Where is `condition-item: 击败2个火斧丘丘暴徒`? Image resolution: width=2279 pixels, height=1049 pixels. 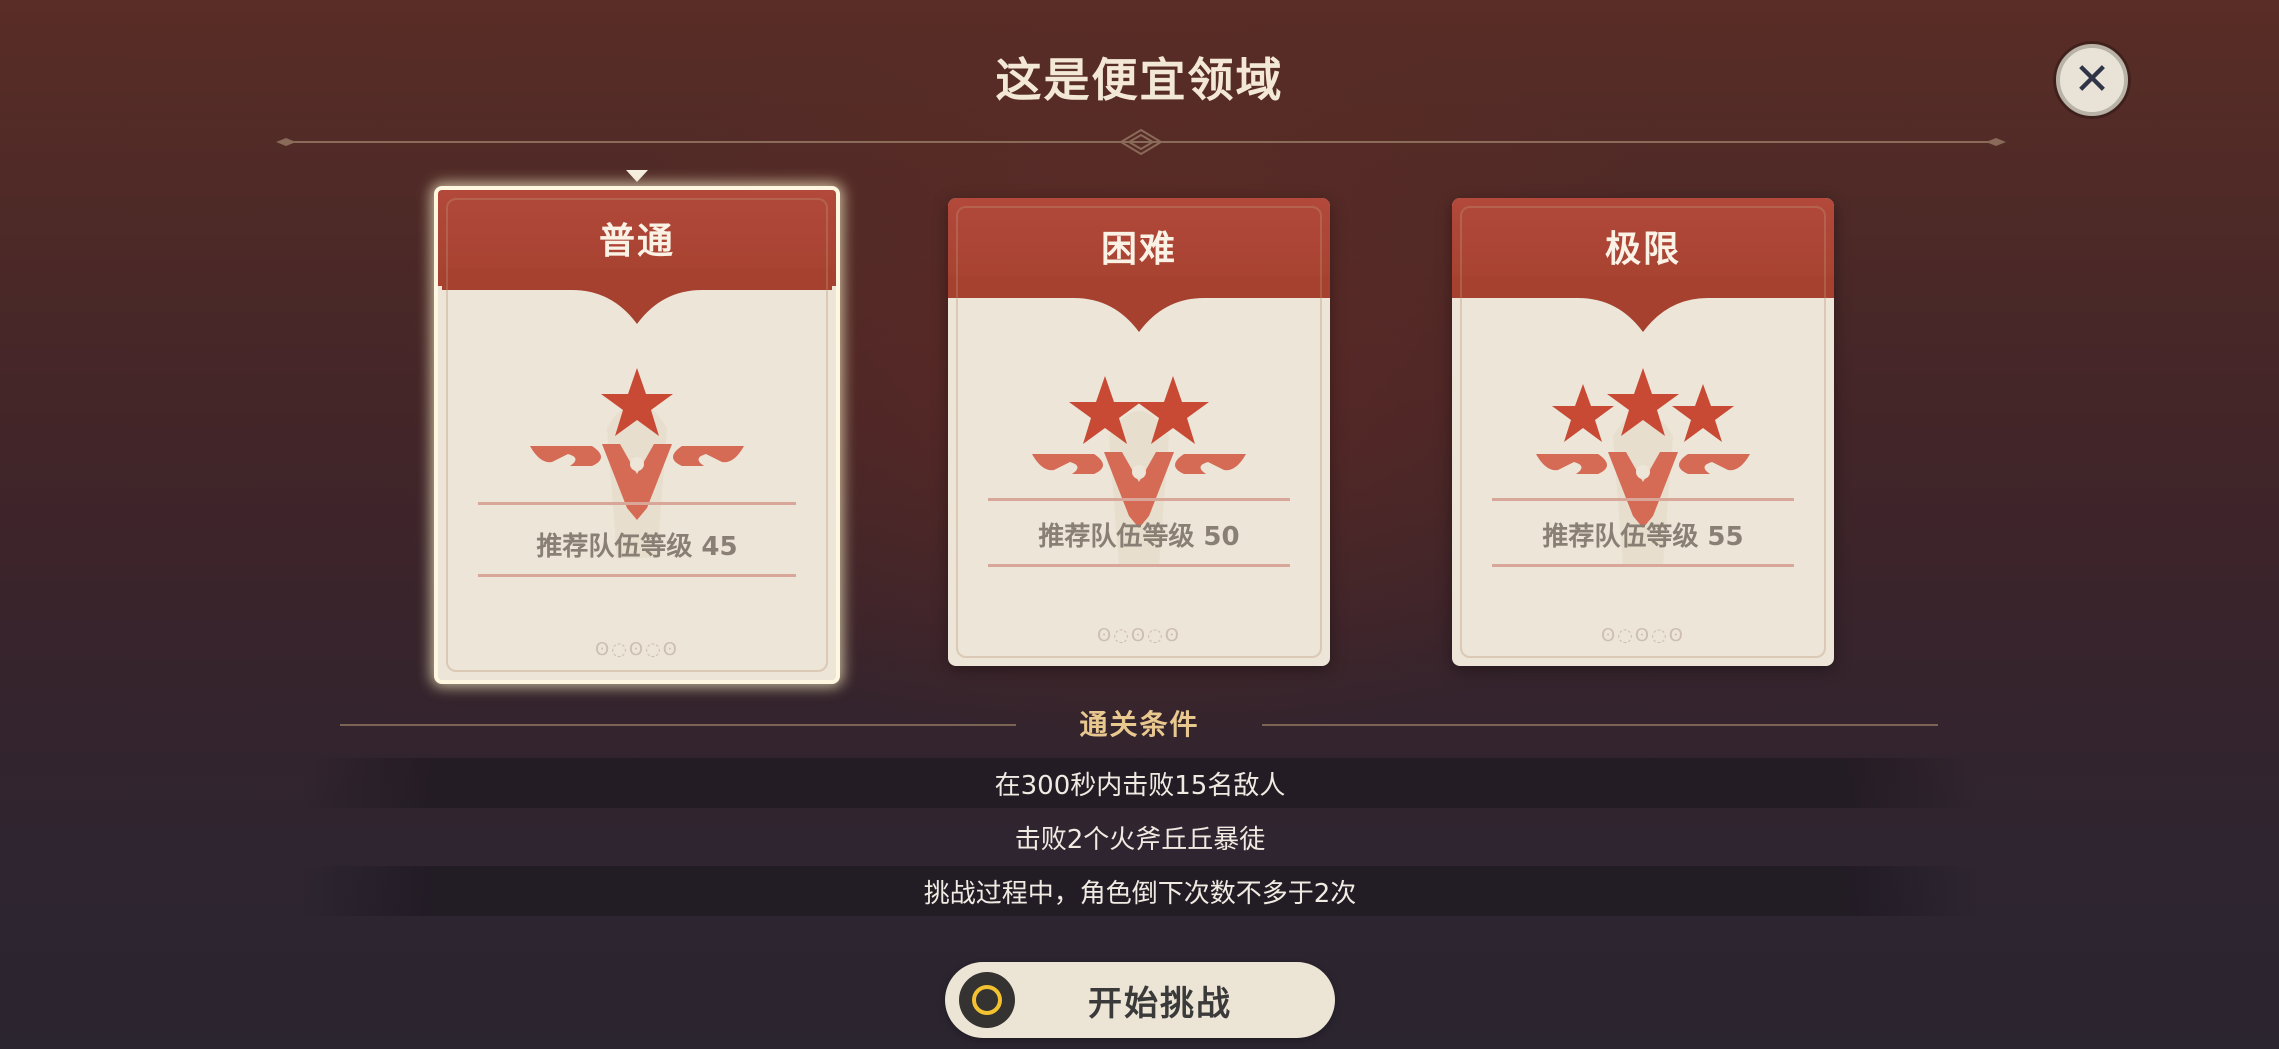 condition-item: 击败2个火斧丘丘暴徒 is located at coordinates (1140, 837).